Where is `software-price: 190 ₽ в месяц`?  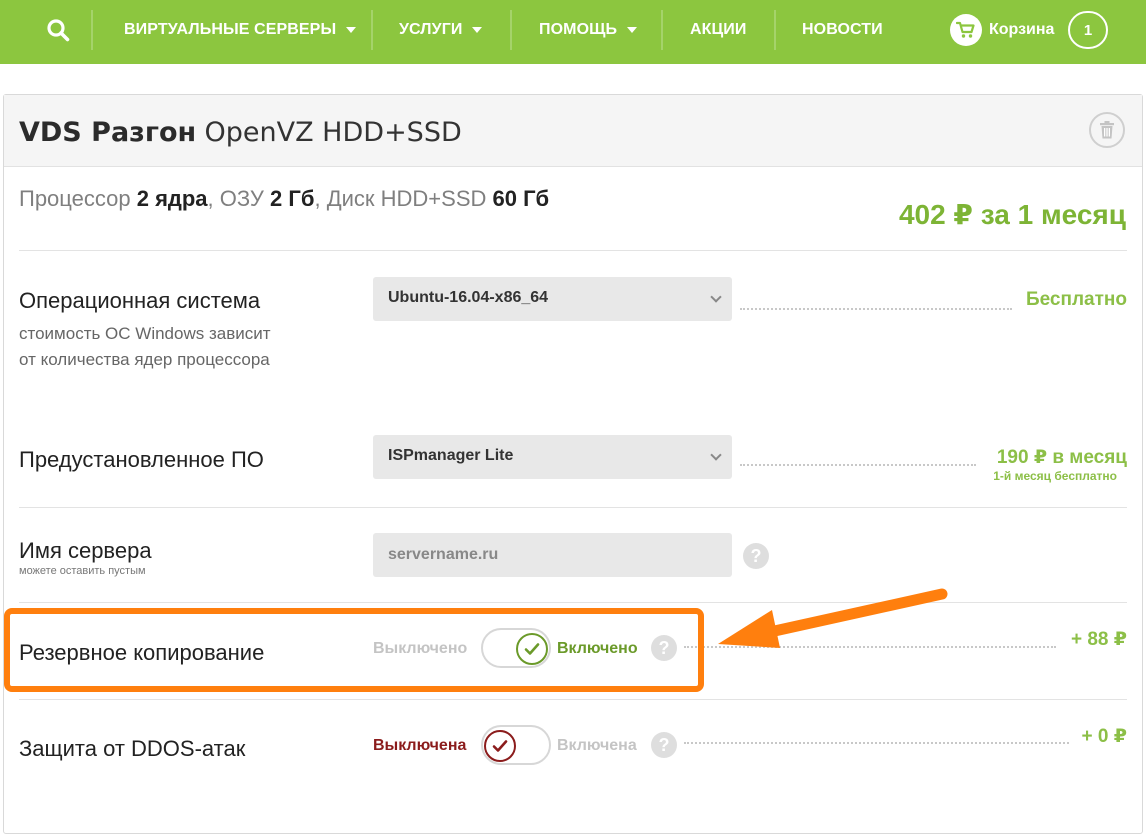
software-price: 190 ₽ в месяц is located at coordinates (1061, 457).